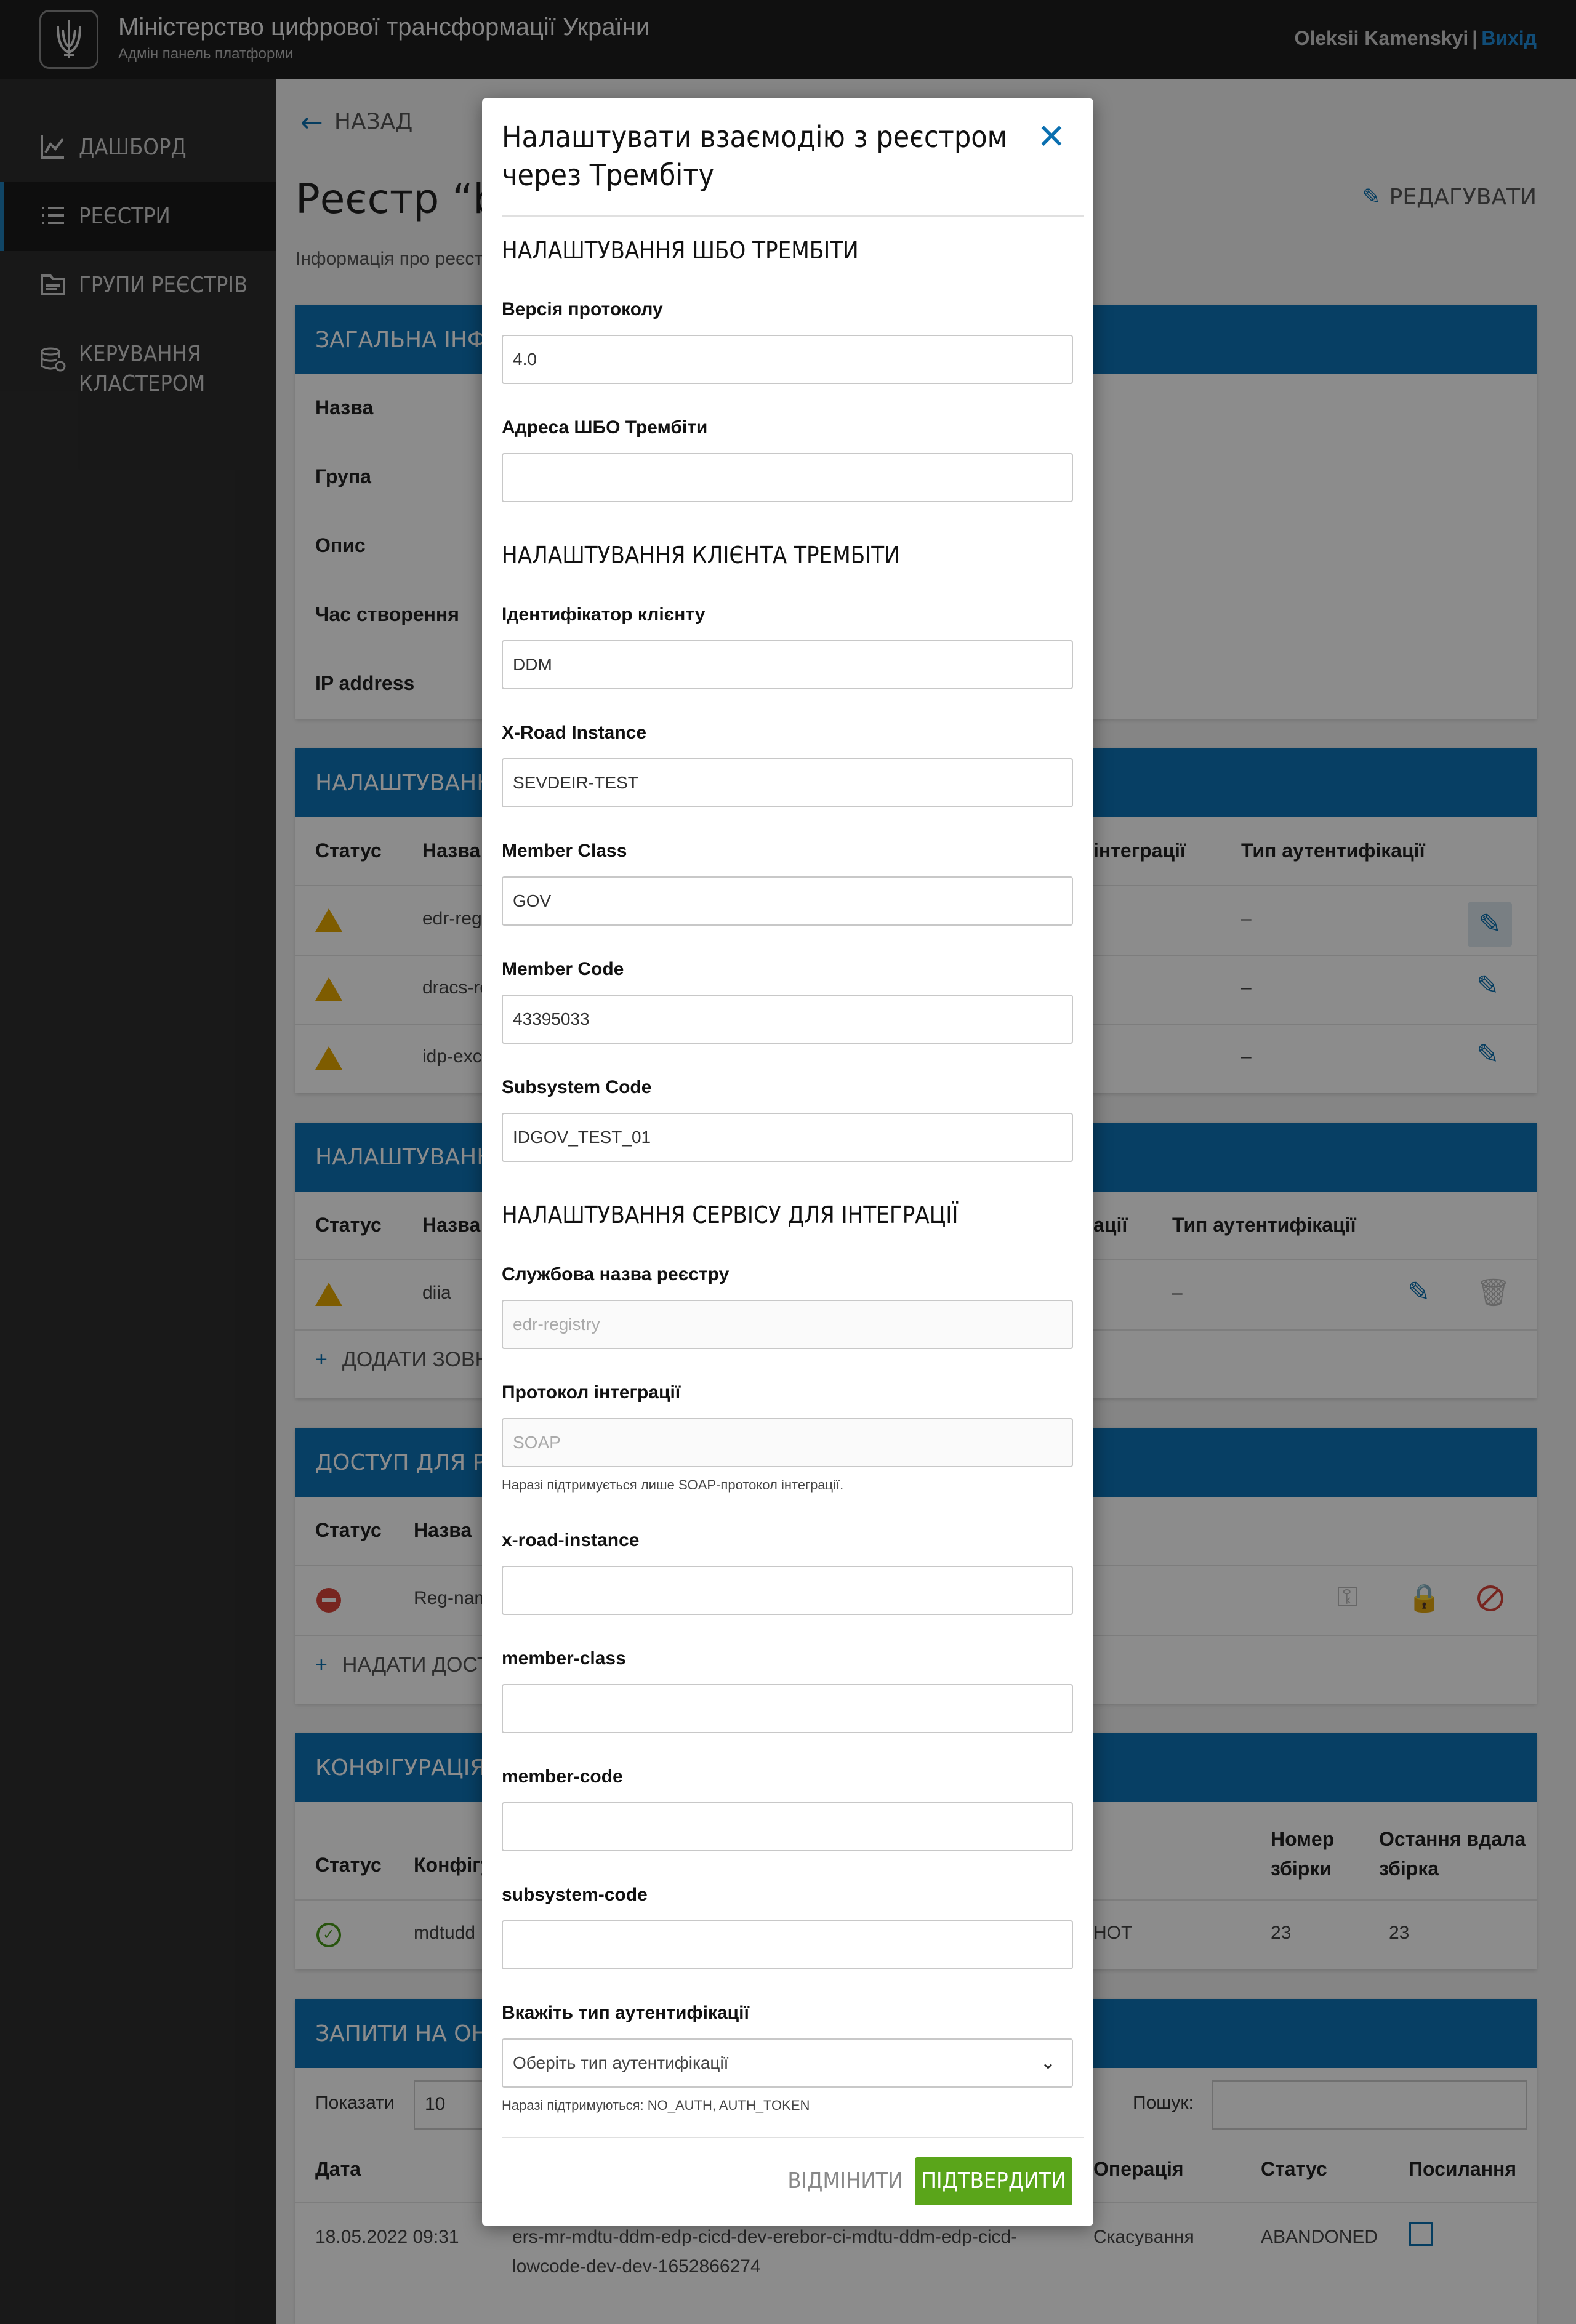 The height and width of the screenshot is (2324, 1576). I want to click on xroad-instance-input, so click(787, 782).